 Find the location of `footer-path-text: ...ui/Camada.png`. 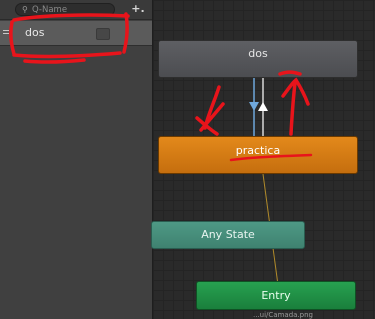

footer-path-text: ...ui/Camada.png is located at coordinates (283, 315).